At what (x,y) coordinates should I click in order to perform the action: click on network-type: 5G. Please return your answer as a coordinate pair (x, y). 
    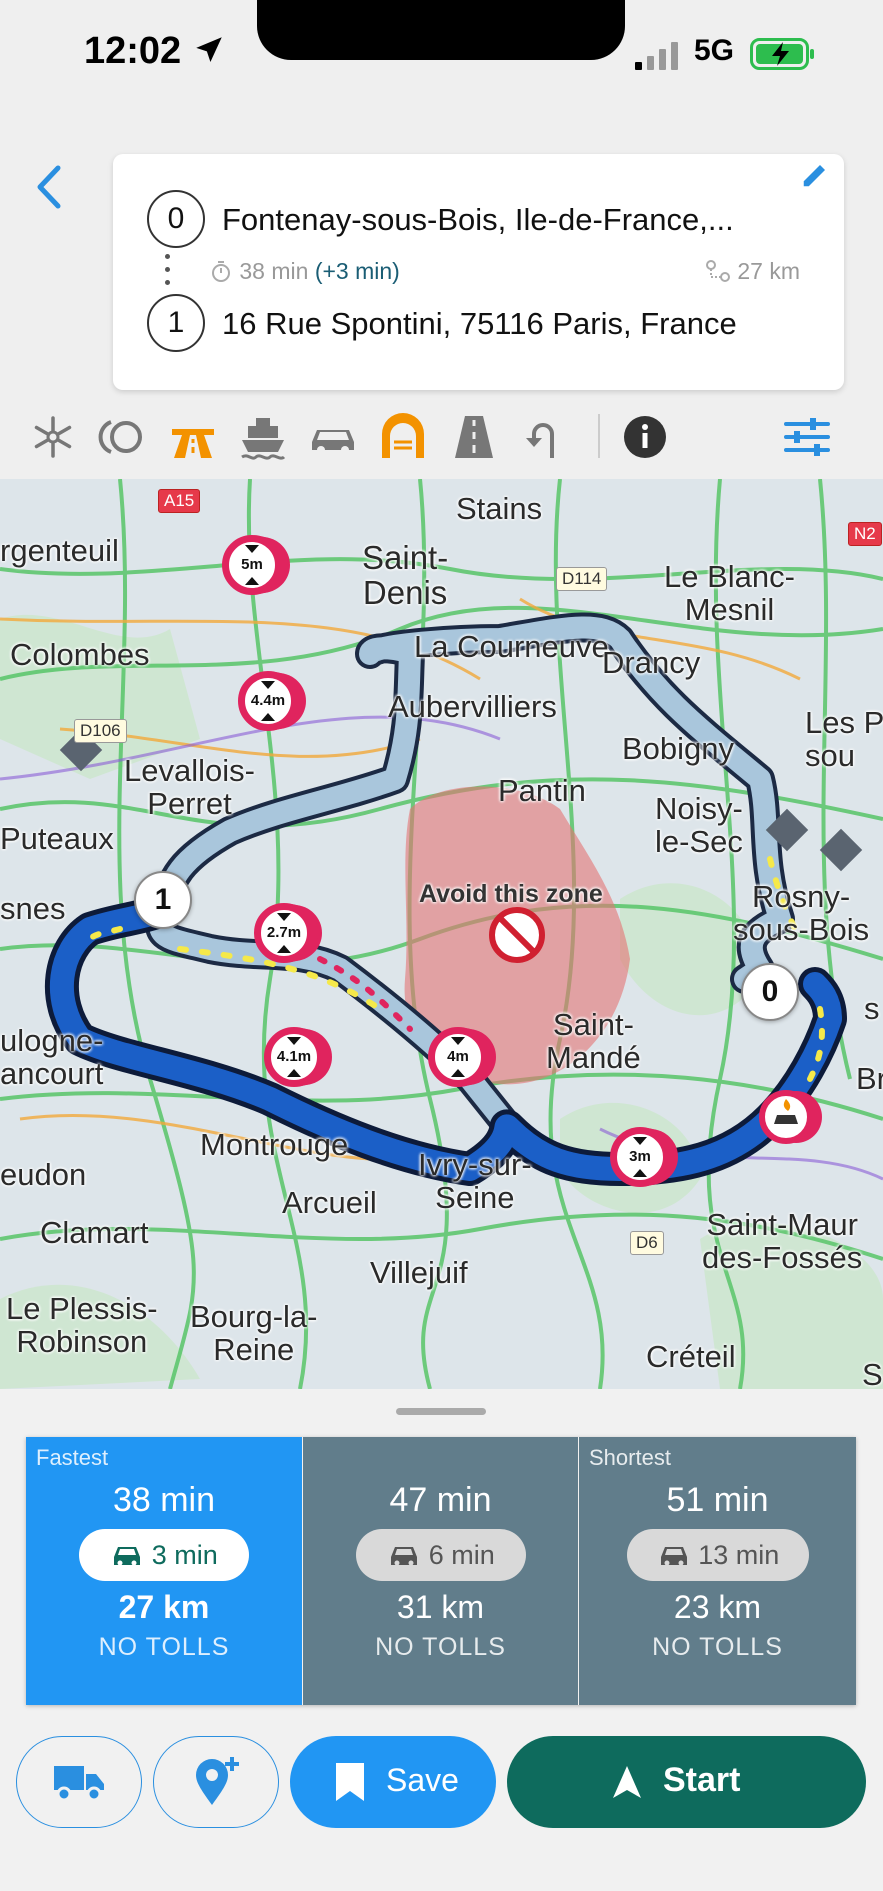
    Looking at the image, I should click on (714, 50).